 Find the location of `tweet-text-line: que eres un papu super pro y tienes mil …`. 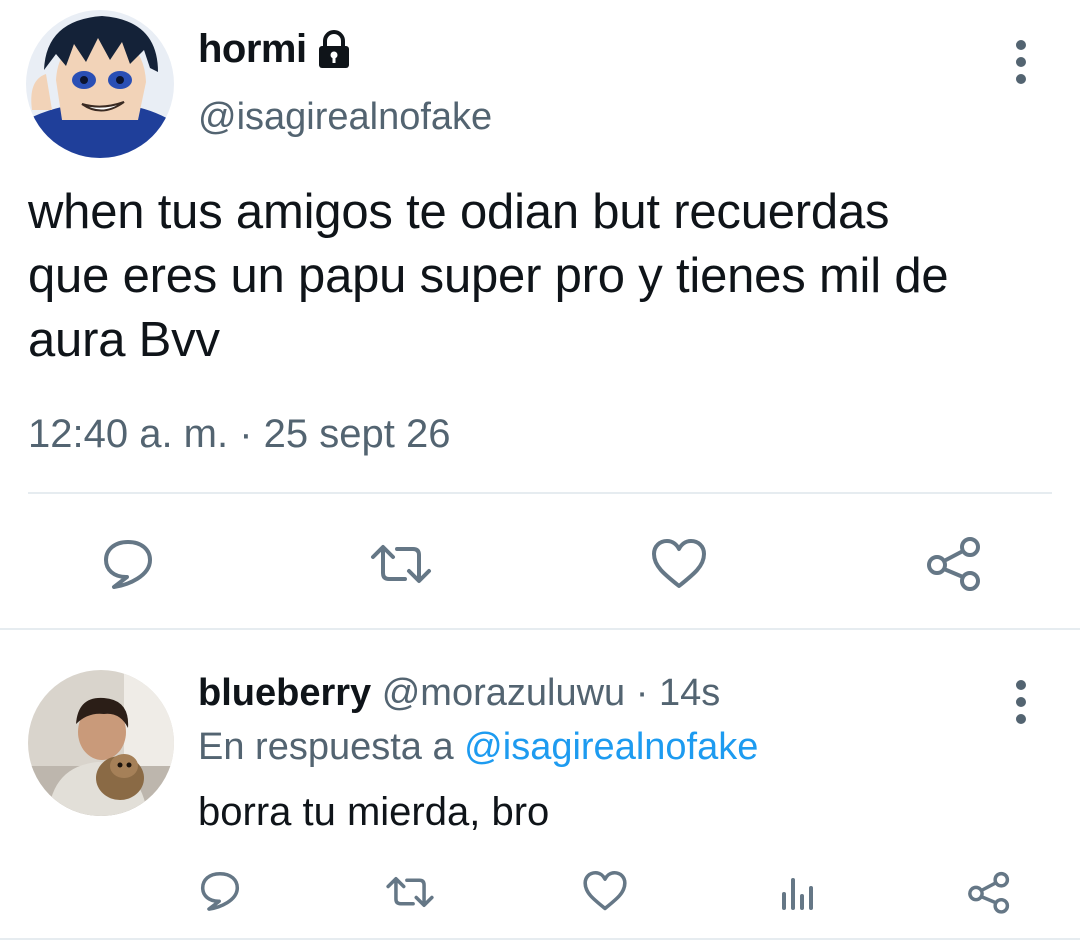

tweet-text-line: que eres un papu super pro y tienes mil … is located at coordinates (488, 276).